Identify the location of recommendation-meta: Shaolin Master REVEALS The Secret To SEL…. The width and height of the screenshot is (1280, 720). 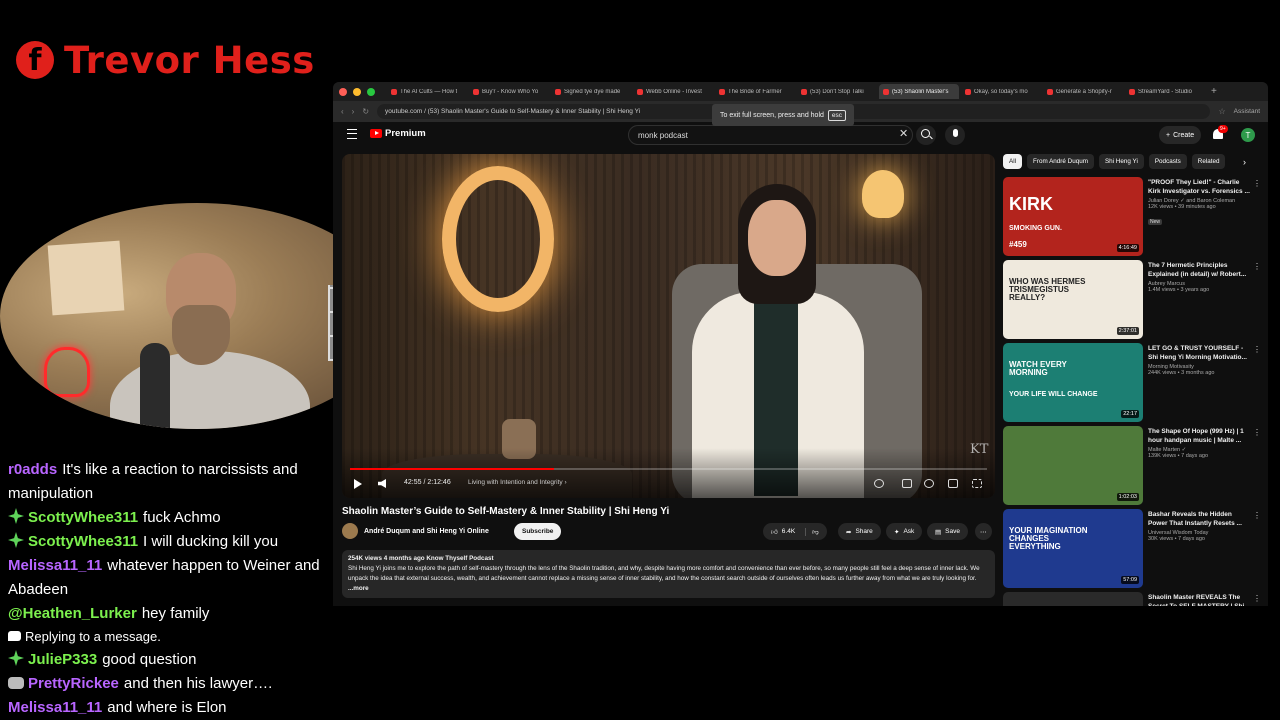
(1200, 599).